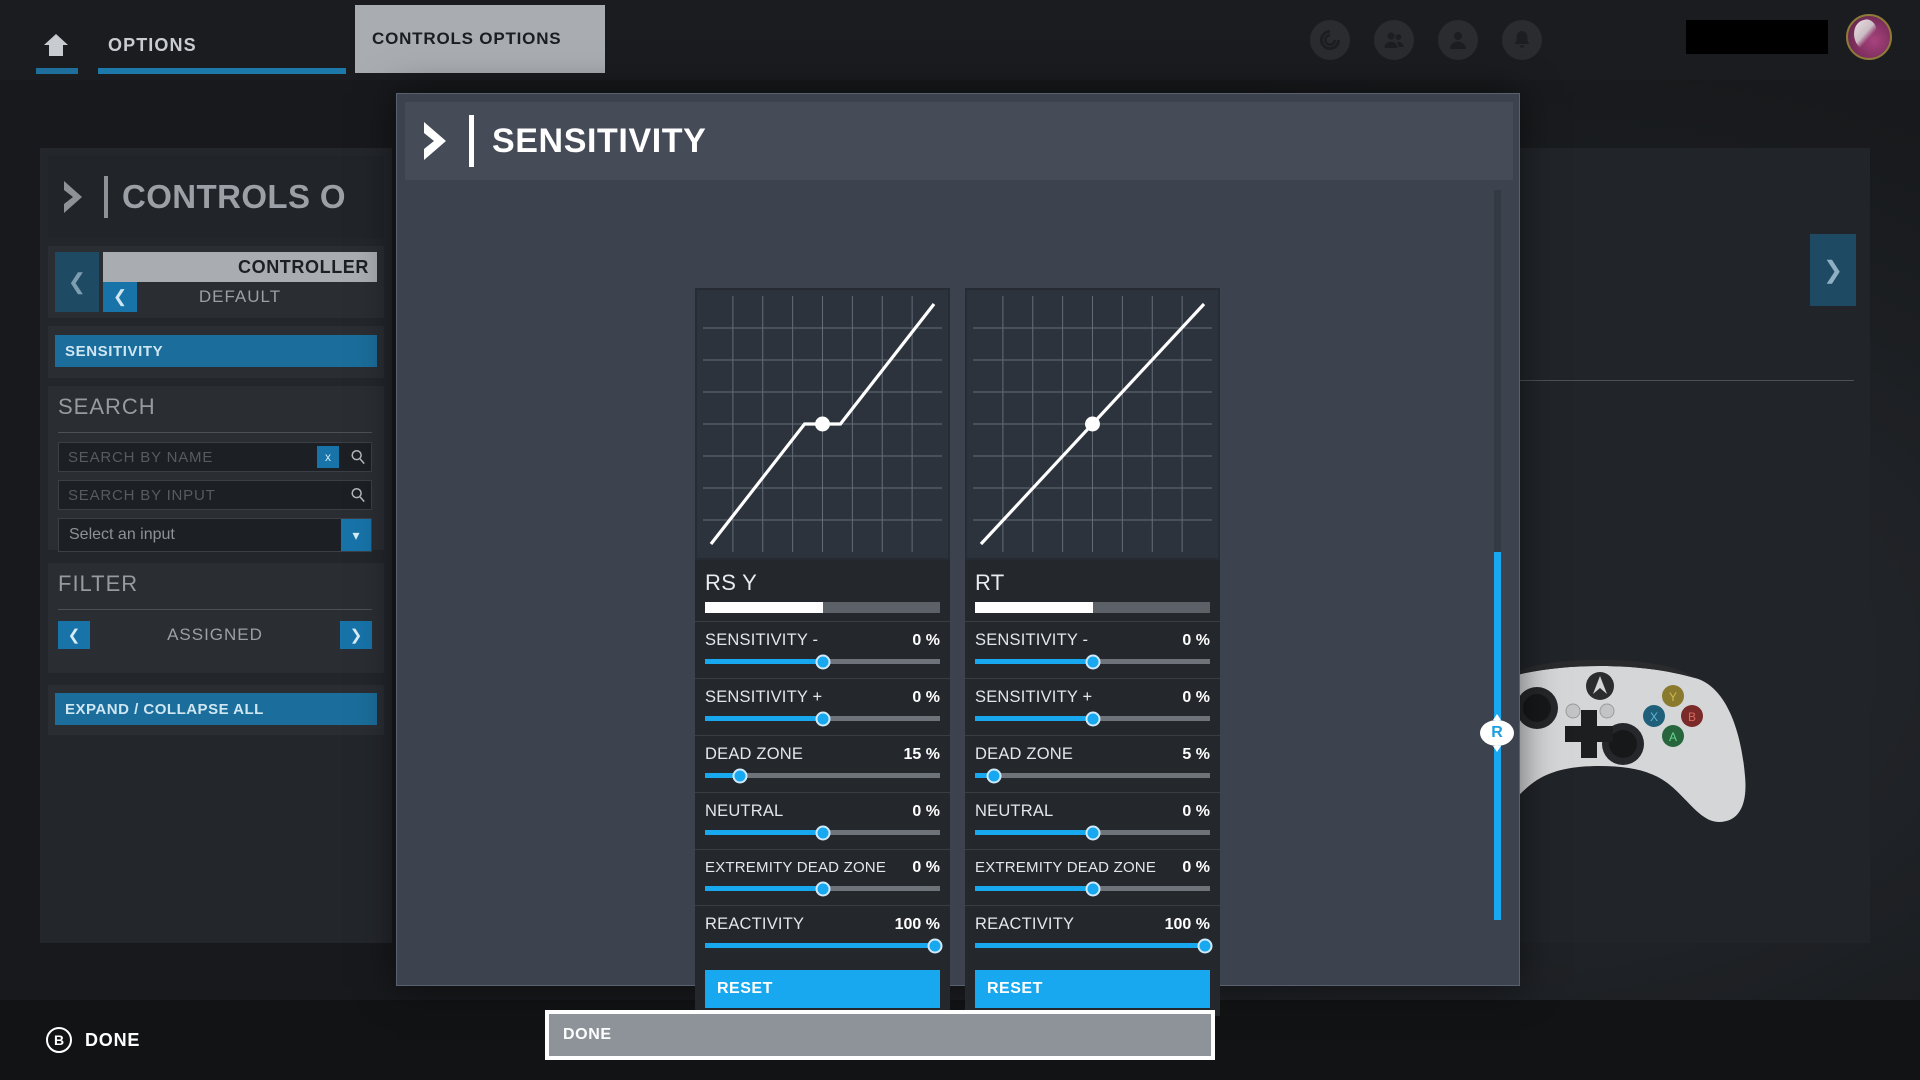 Image resolution: width=1920 pixels, height=1080 pixels. I want to click on filter-heading: FILTER, so click(98, 583).